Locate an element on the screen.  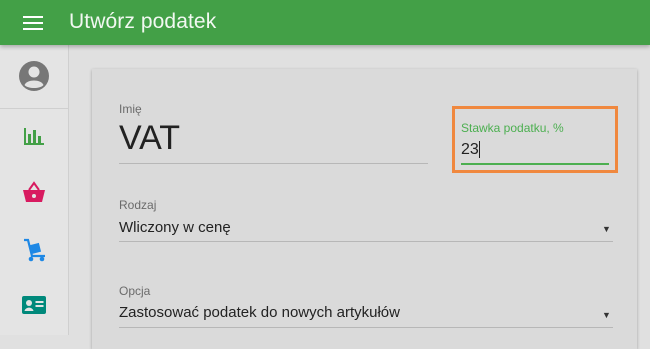
sidebar-item-sales is located at coordinates (34, 193).